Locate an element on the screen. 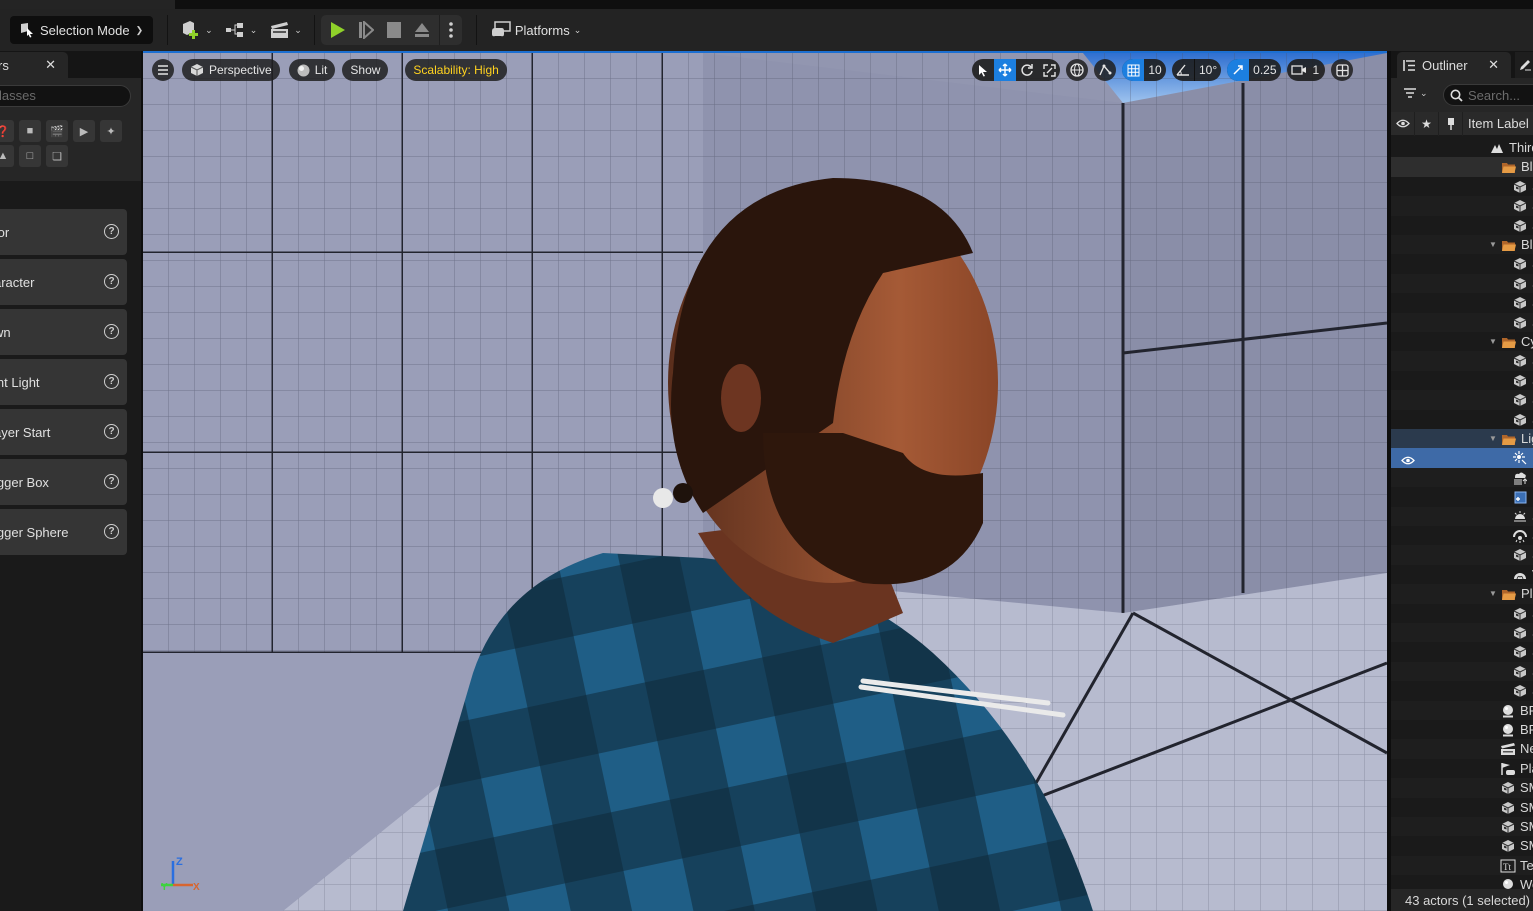 The width and height of the screenshot is (1533, 911). add-actor-button: ⌄ is located at coordinates (196, 30).